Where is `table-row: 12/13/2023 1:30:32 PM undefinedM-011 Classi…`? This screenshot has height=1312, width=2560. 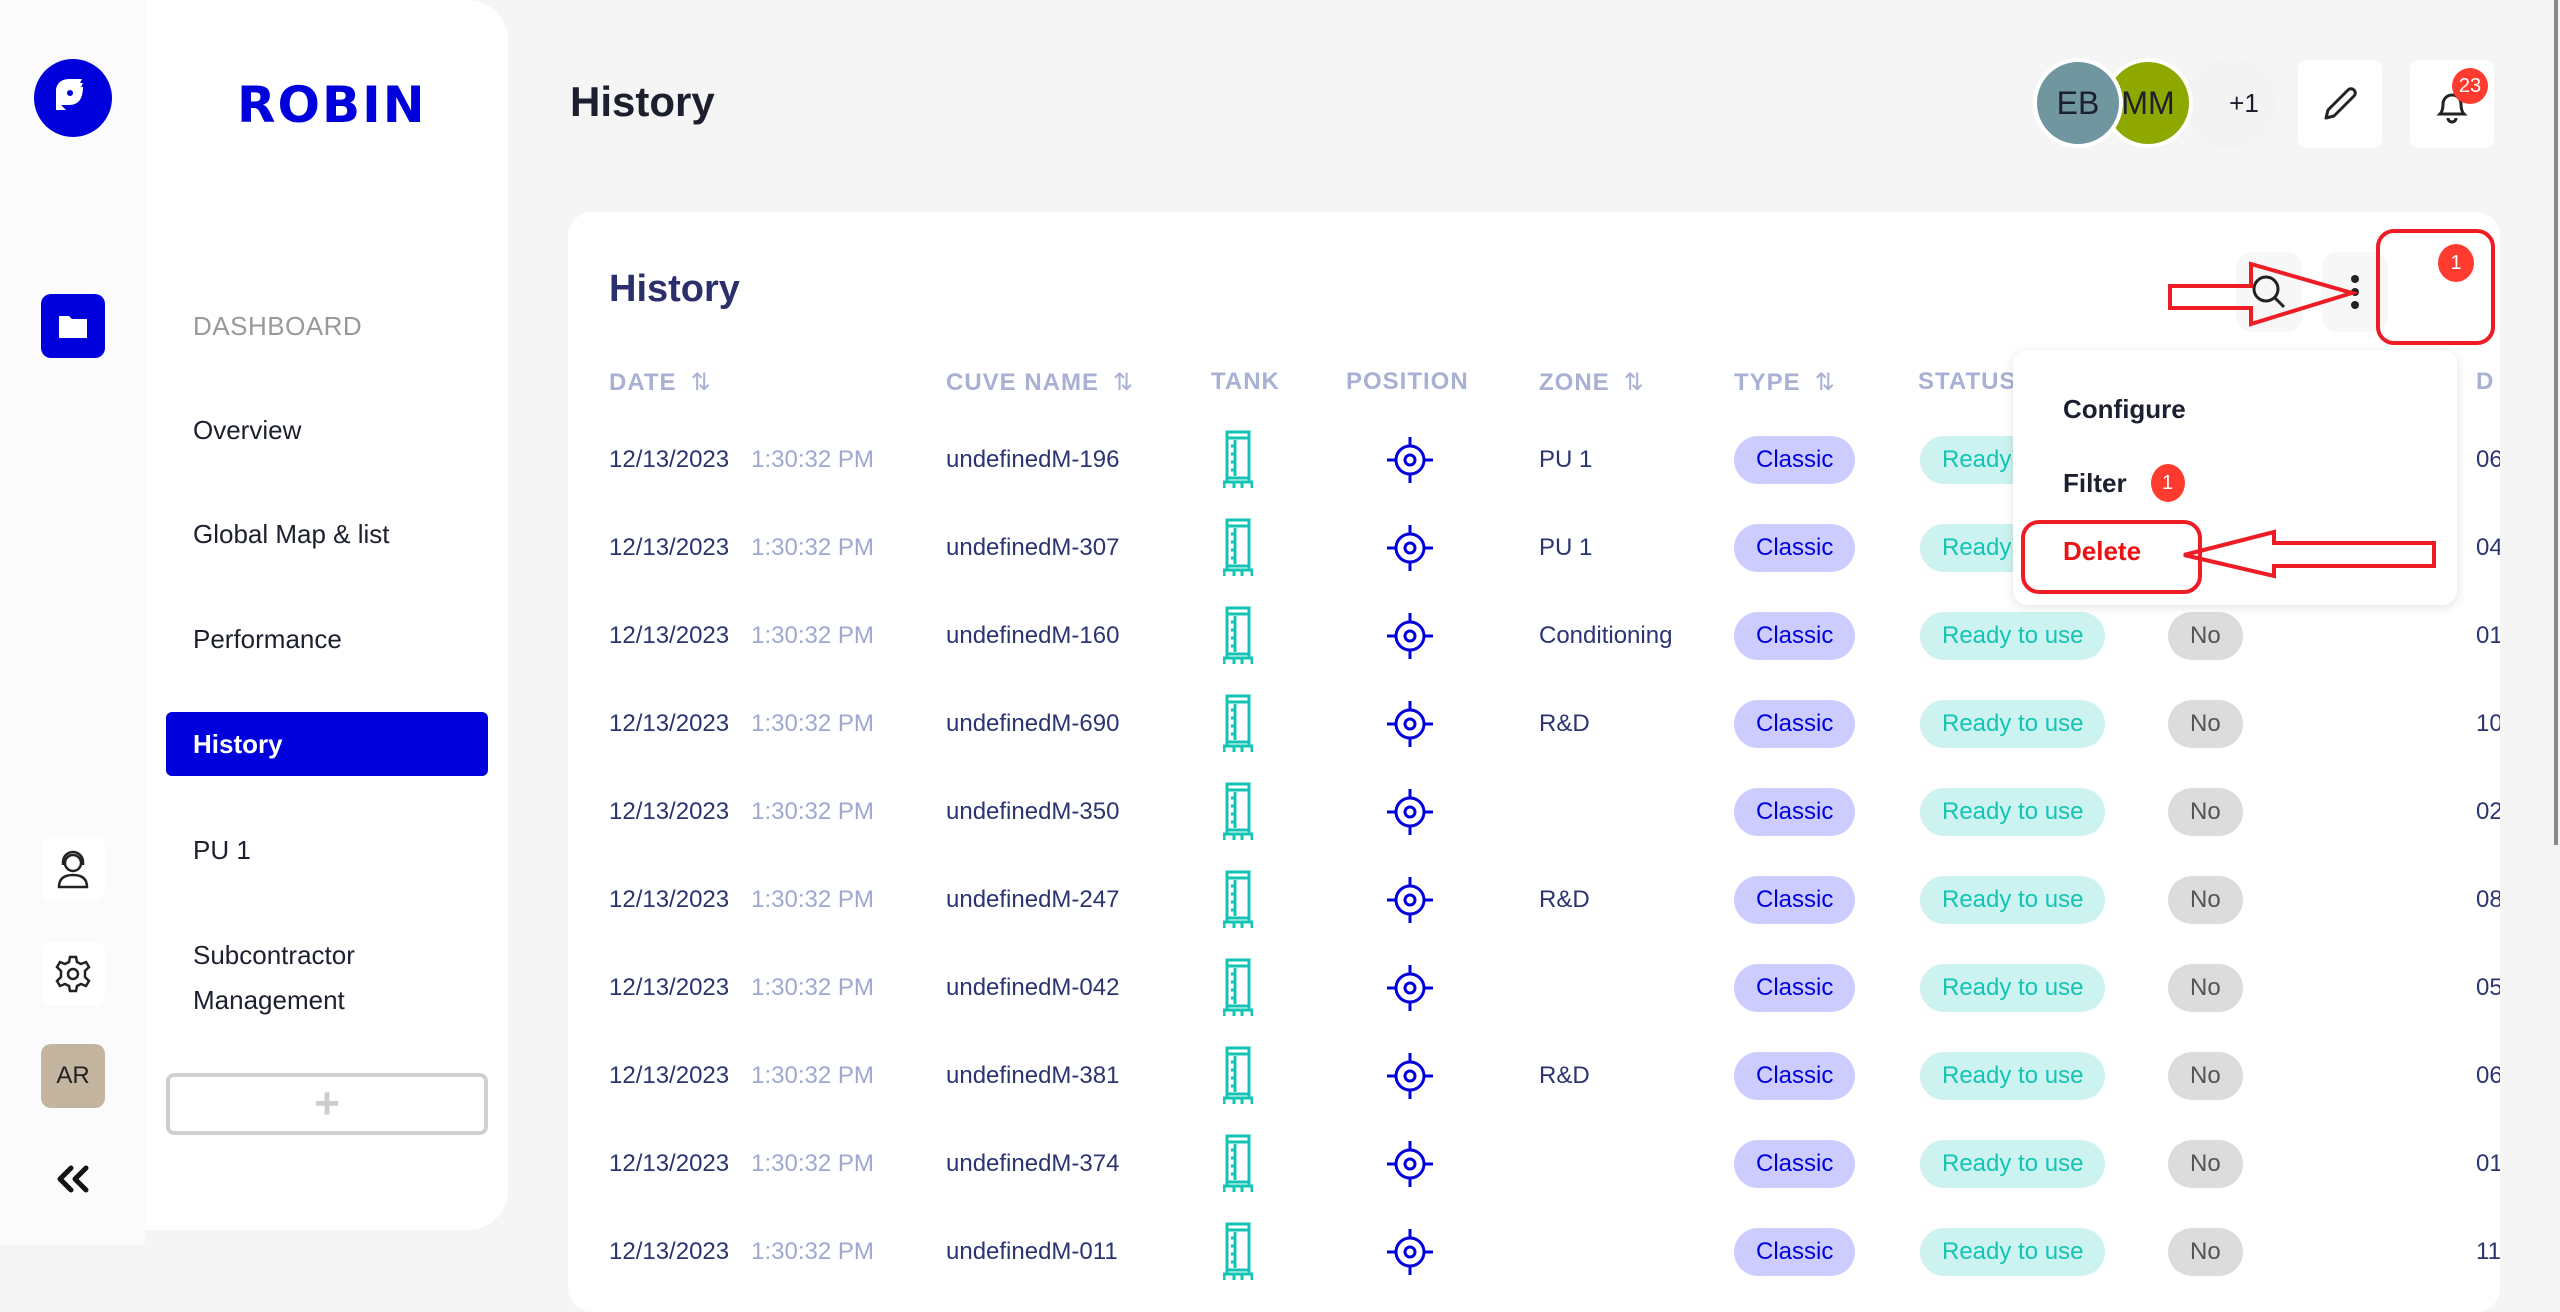 table-row: 12/13/2023 1:30:32 PM undefinedM-011 Classi… is located at coordinates (1534, 1252).